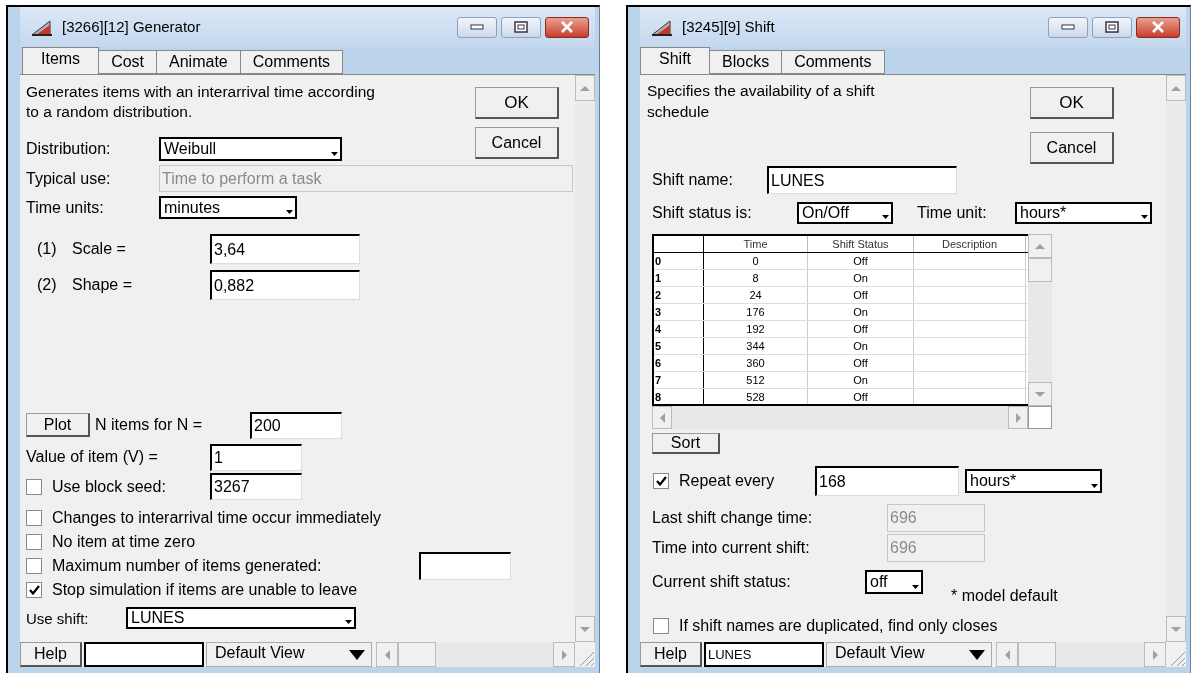 This screenshot has width=1195, height=676. Describe the element at coordinates (216, 518) in the screenshot. I see `label: Changes to interarrival time occur immediately` at that location.